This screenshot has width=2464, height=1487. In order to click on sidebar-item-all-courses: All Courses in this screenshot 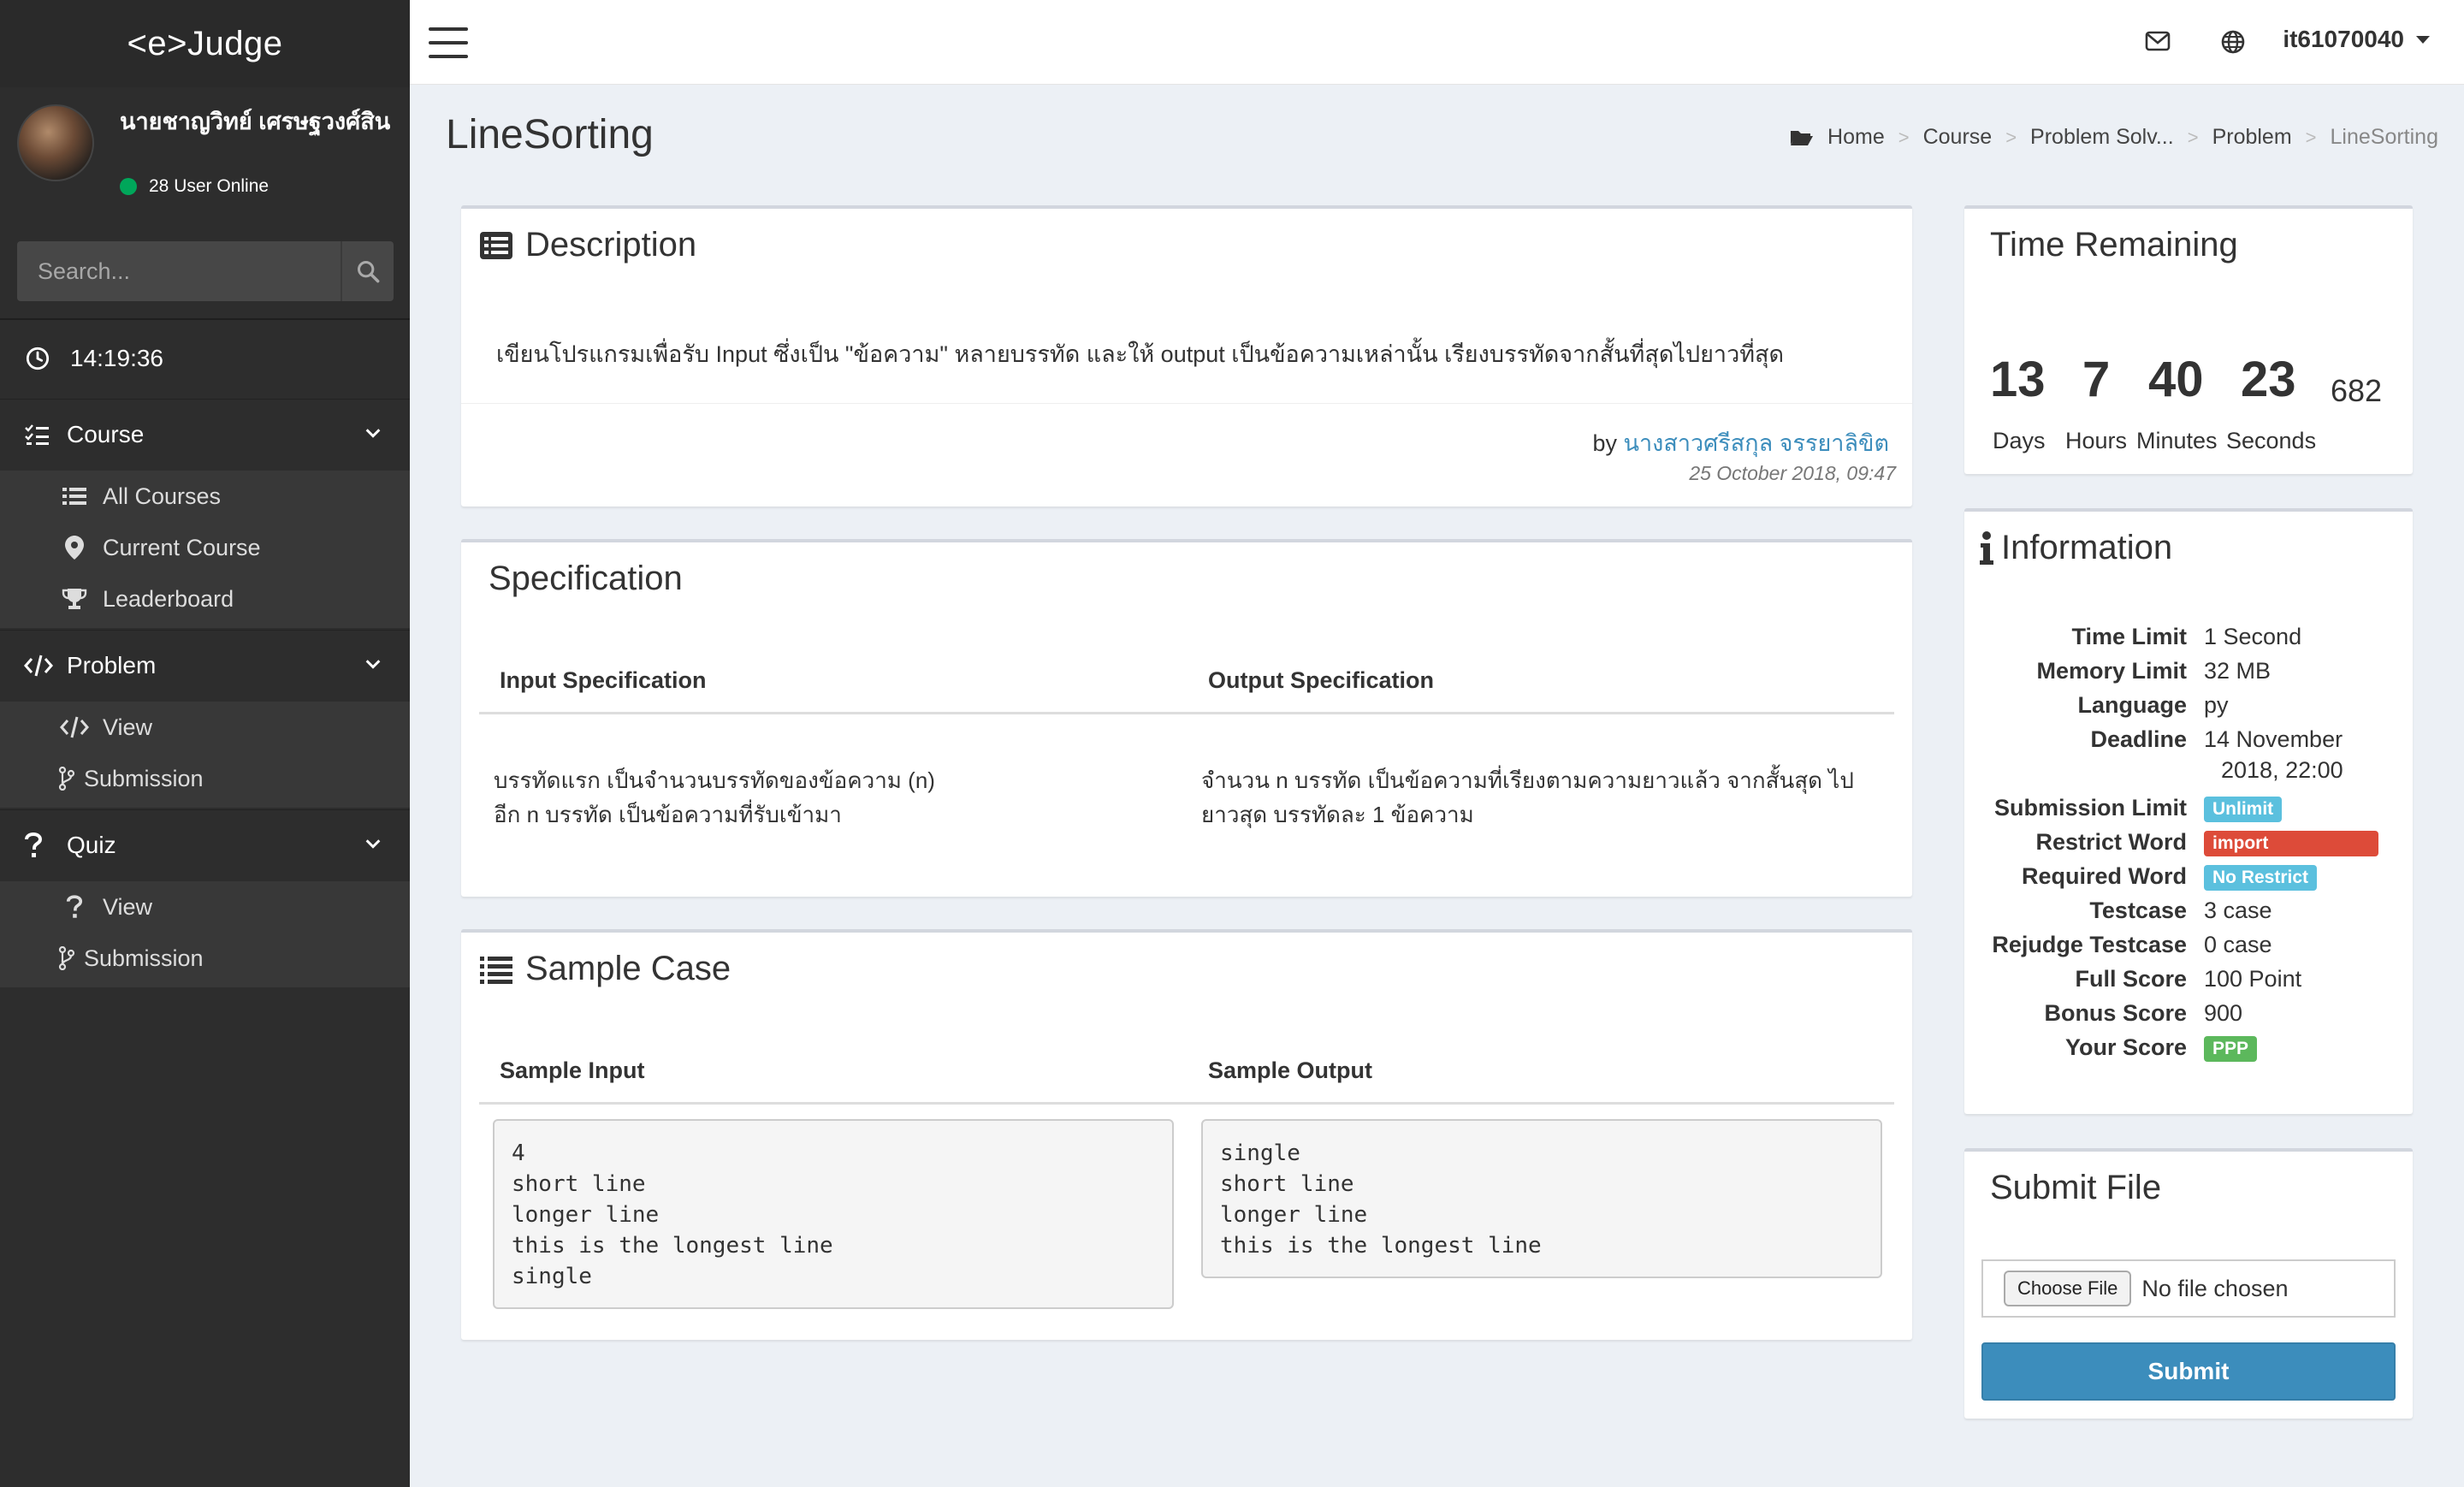, I will do `click(205, 496)`.